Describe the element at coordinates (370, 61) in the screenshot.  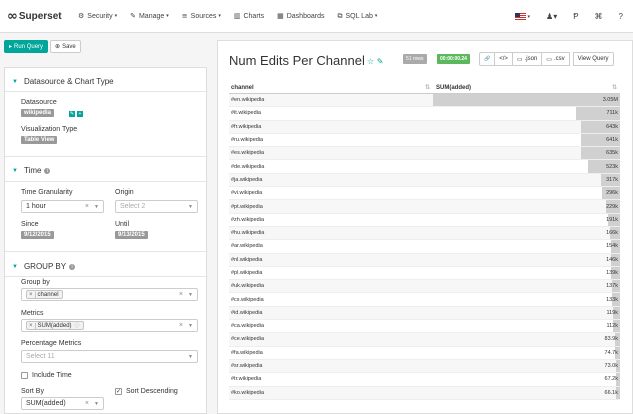
I see `star-icon: ☆` at that location.